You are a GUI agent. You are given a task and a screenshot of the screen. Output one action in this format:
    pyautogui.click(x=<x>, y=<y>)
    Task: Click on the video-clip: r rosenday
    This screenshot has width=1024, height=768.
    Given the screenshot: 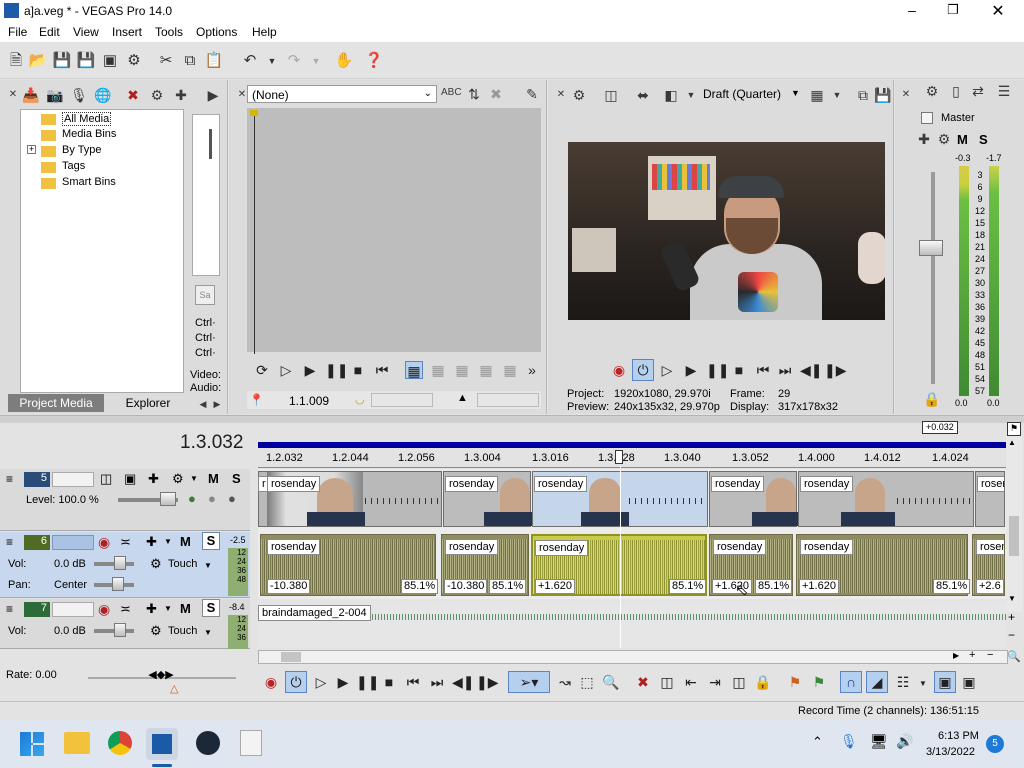 What is the action you would take?
    pyautogui.click(x=350, y=499)
    